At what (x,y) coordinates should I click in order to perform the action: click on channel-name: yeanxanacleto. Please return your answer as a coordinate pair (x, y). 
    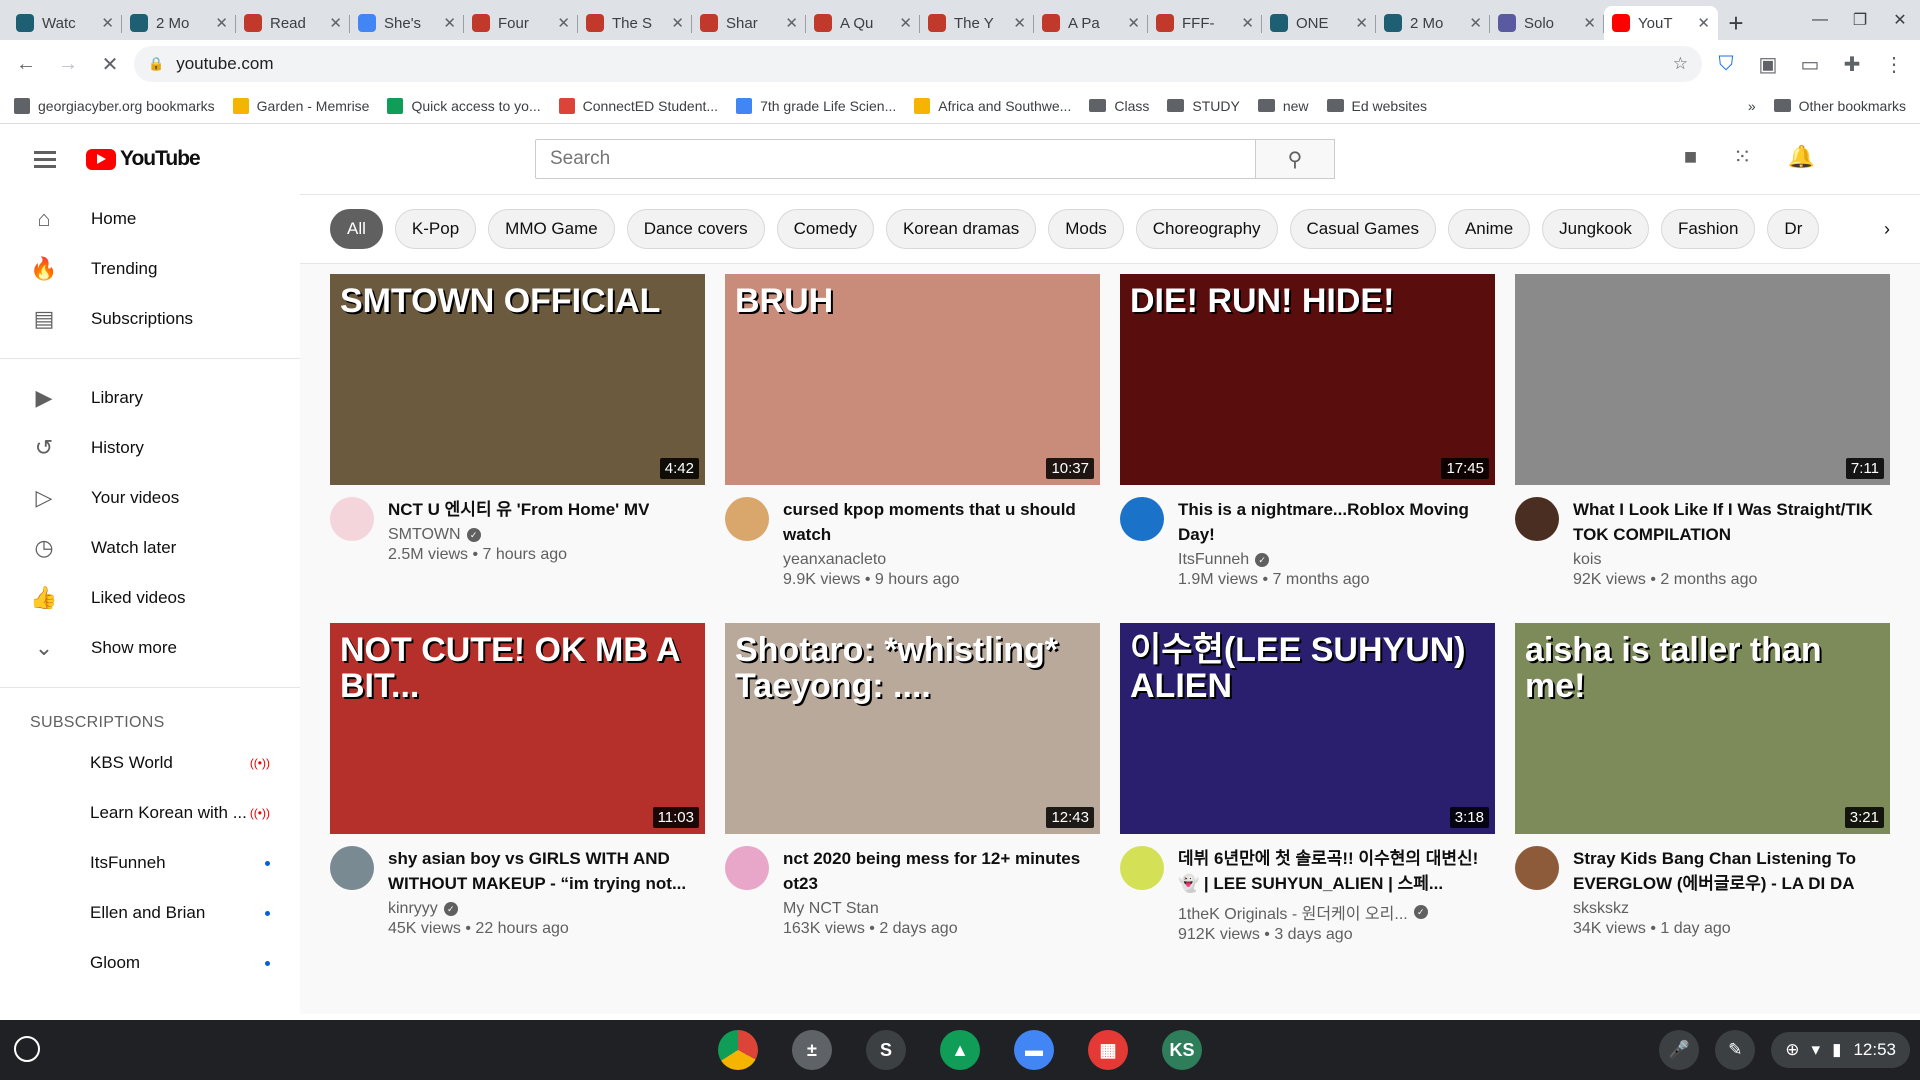
    Looking at the image, I should click on (941, 560).